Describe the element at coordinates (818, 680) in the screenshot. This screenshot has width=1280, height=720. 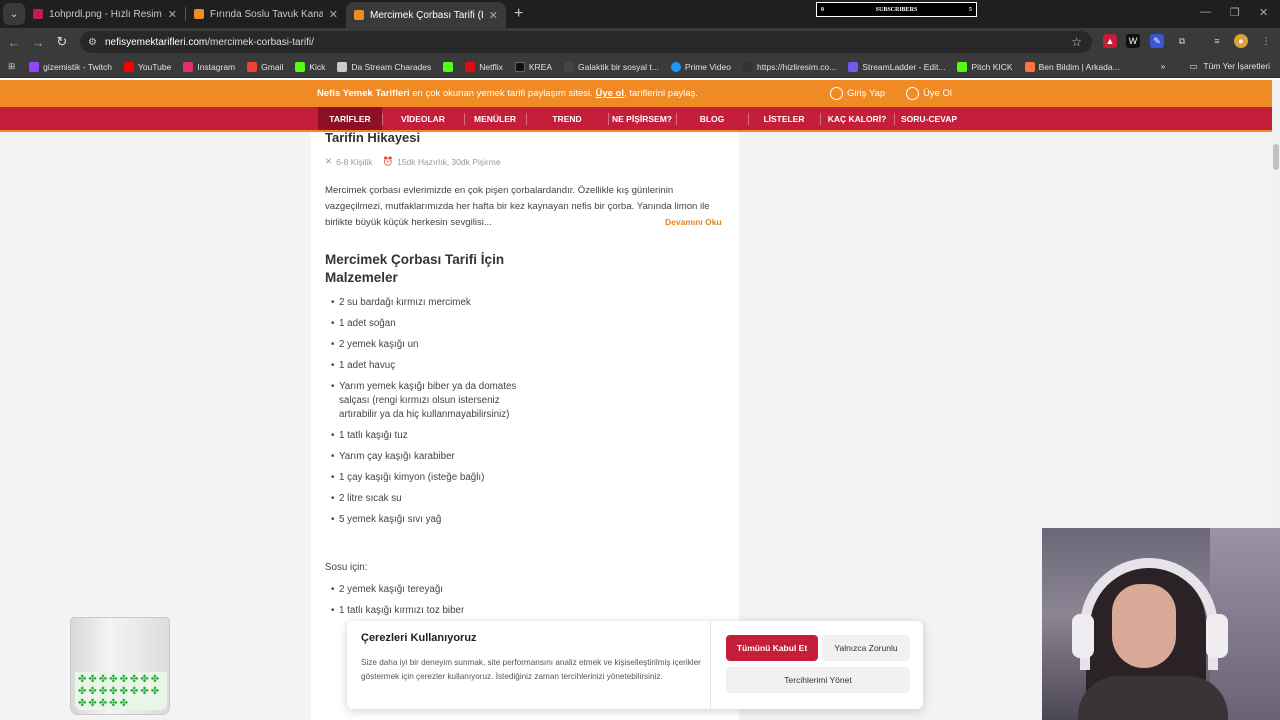
I see `manage-preferences-button: Tercihlerimi Yönet` at that location.